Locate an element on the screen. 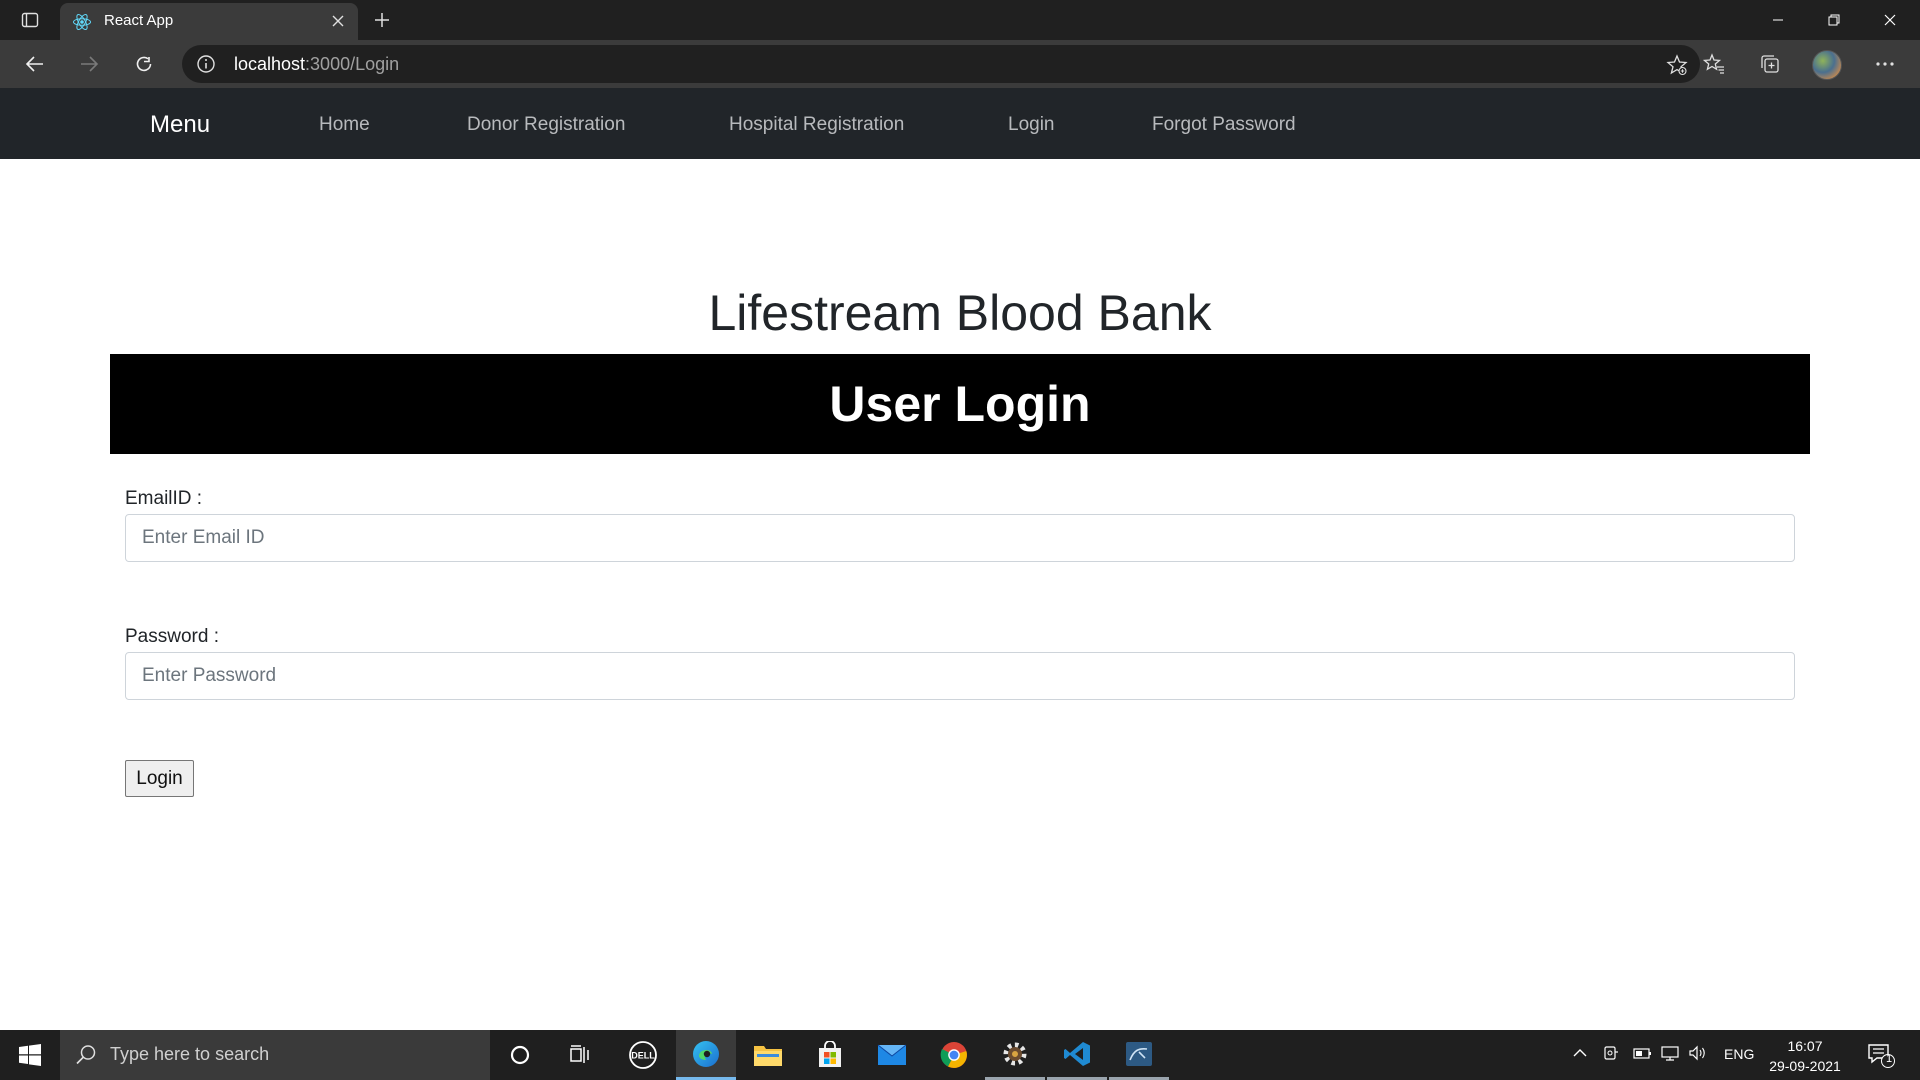 The height and width of the screenshot is (1080, 1920). tab-actions-icon is located at coordinates (30, 20).